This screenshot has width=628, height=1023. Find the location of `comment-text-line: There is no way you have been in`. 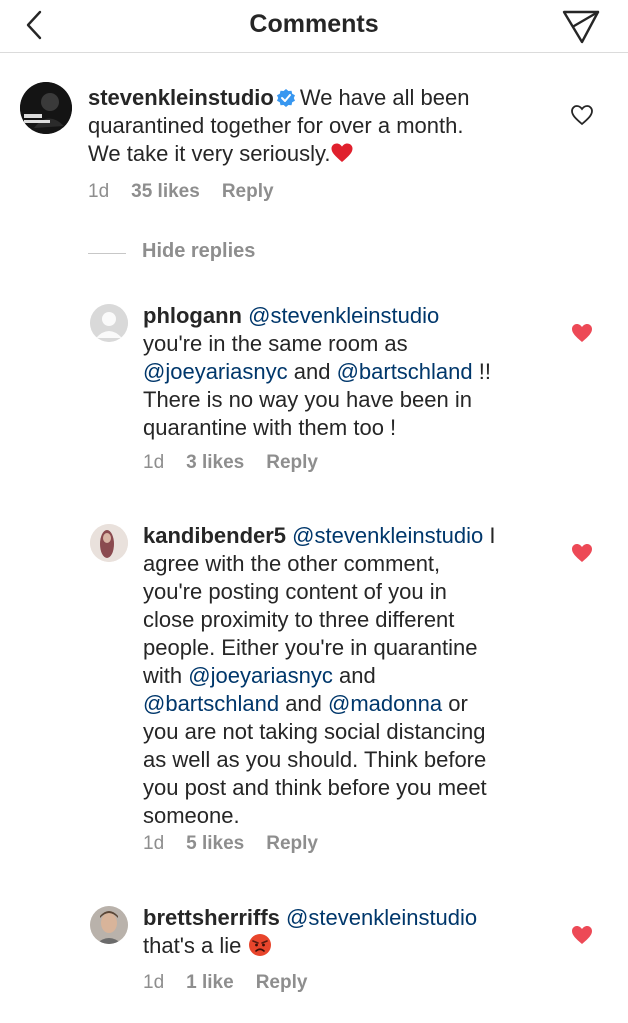

comment-text-line: There is no way you have been in is located at coordinates (307, 399).